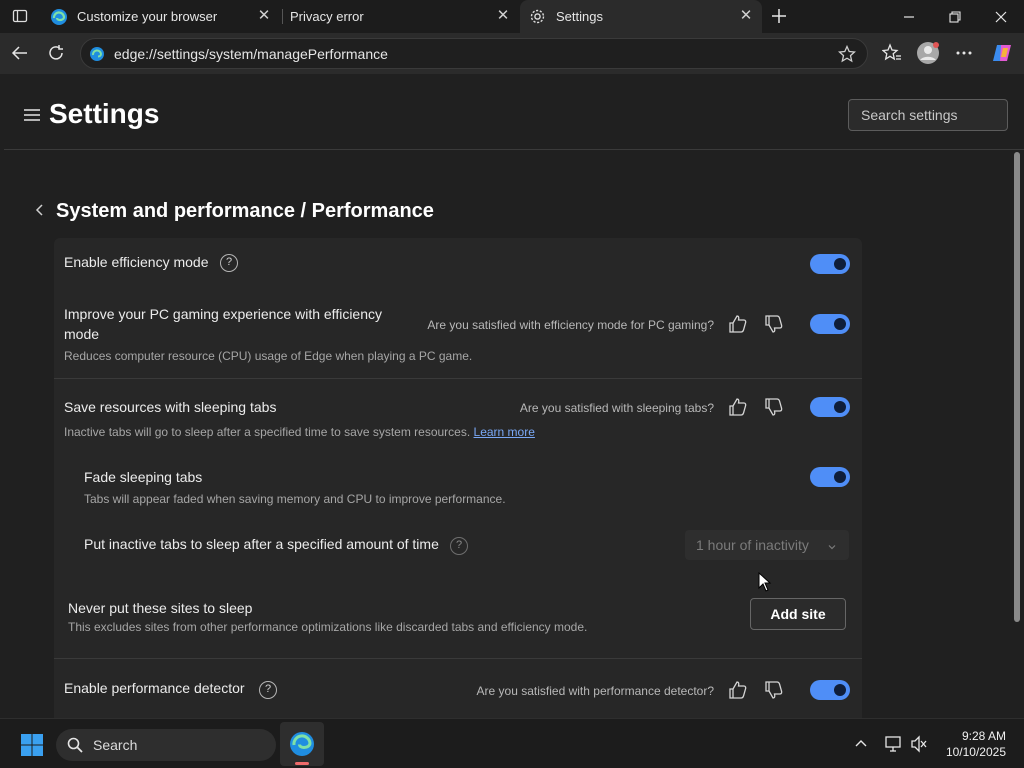 This screenshot has height=768, width=1024. What do you see at coordinates (830, 264) in the screenshot?
I see `efficiency-mode-toggle` at bounding box center [830, 264].